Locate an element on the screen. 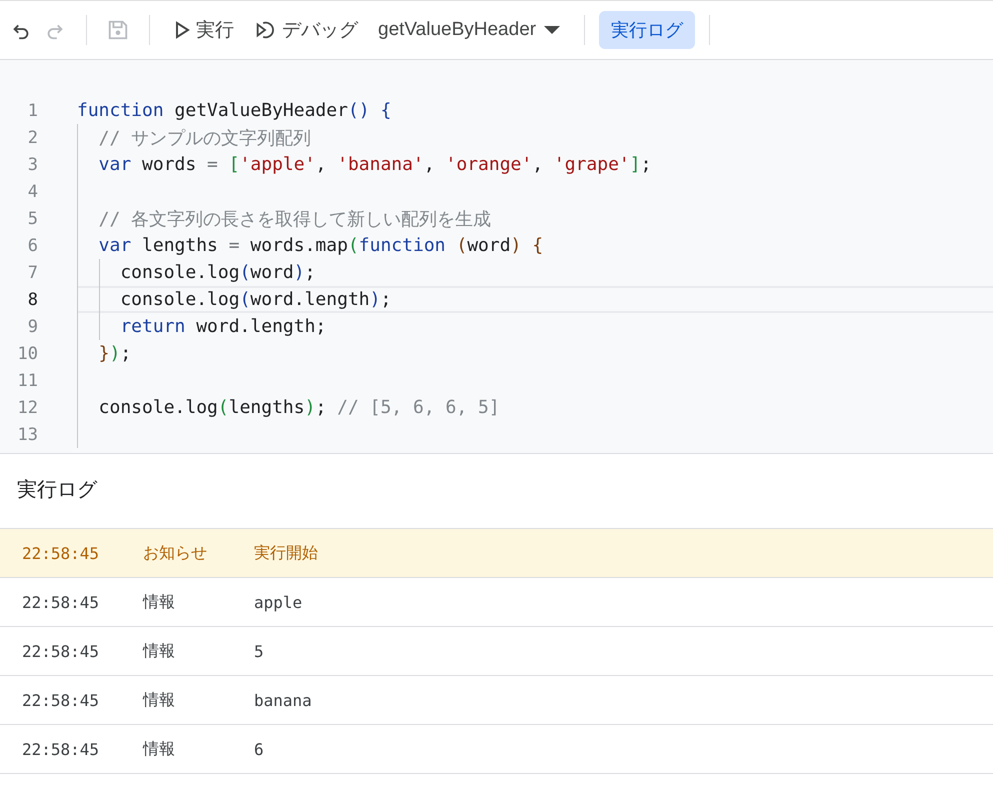 The image size is (993, 792). code-line: // 各文字列の長さを取得して新しい配列を生成 is located at coordinates (295, 219).